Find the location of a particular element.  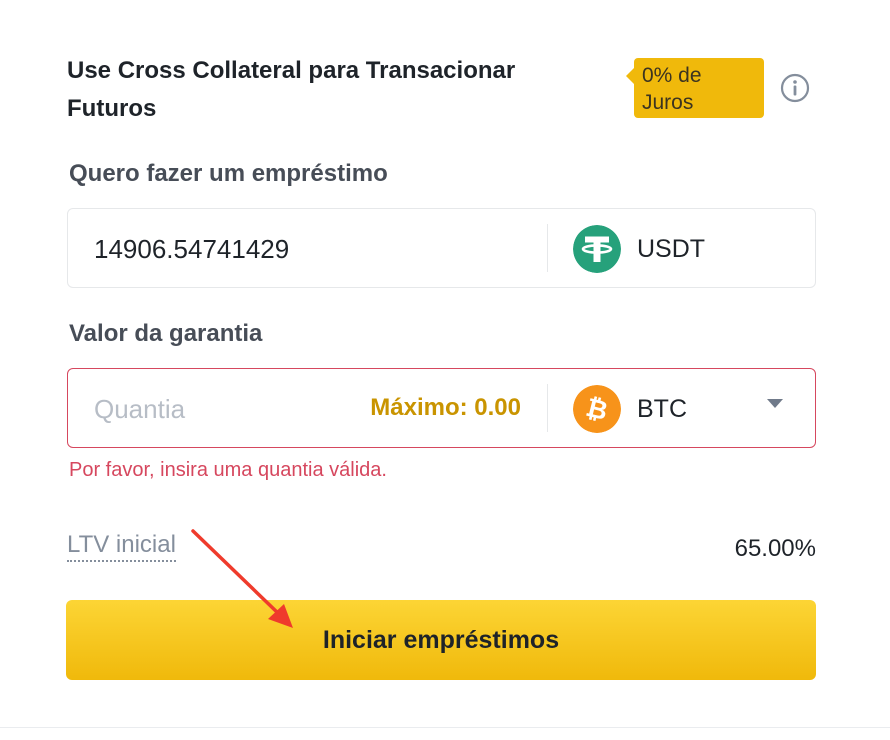

collateral-coin-select: ₿ BTC is located at coordinates (693, 409).